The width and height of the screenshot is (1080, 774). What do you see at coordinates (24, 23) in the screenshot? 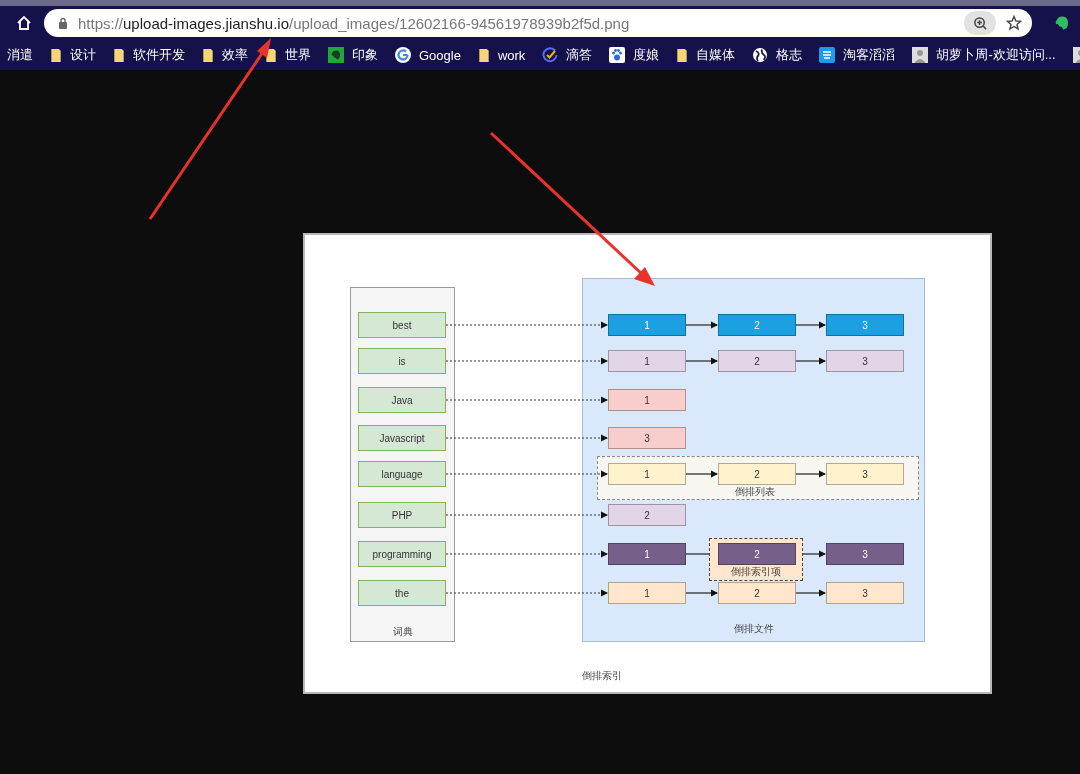
I see `home-icon` at bounding box center [24, 23].